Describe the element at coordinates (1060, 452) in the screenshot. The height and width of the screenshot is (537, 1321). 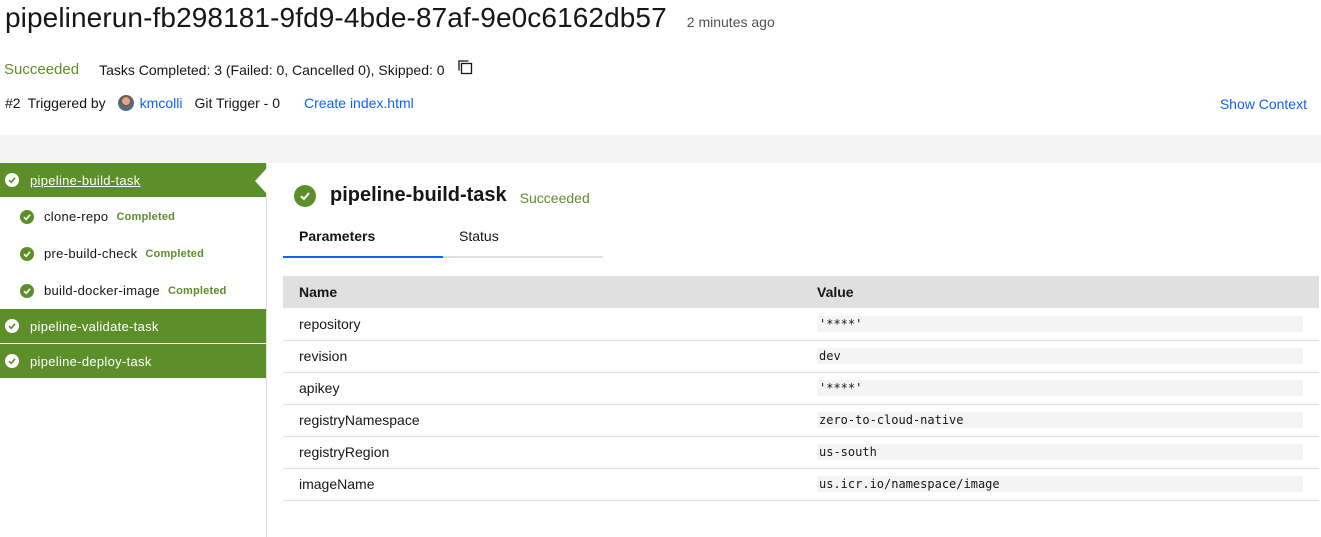
I see `param-value: us-south` at that location.